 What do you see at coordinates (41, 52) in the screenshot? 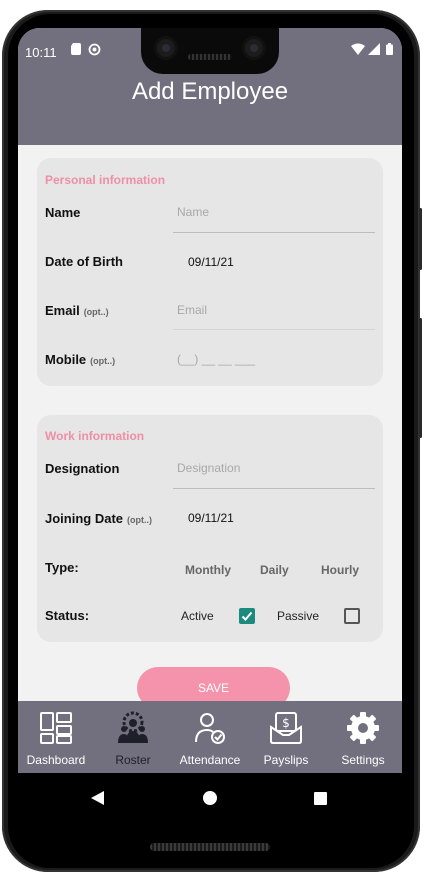
I see `status-time: 10:11` at bounding box center [41, 52].